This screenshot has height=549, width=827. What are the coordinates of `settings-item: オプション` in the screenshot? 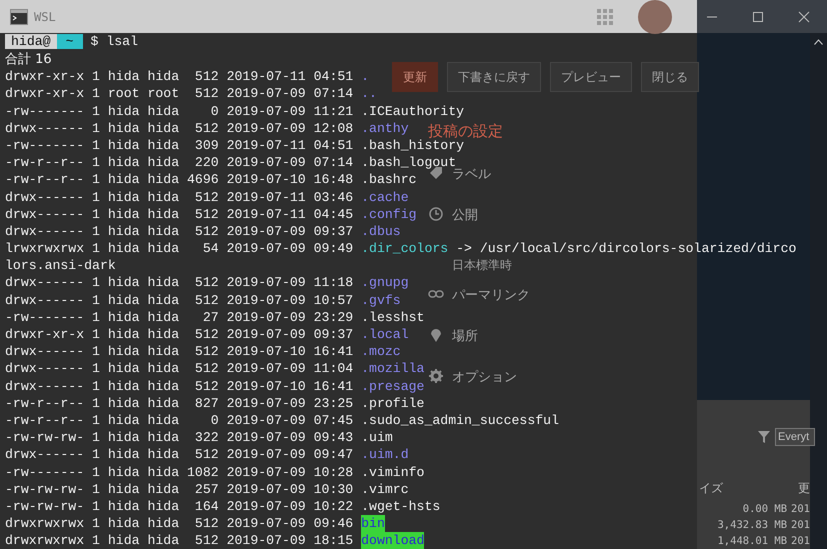 It's located at (484, 377).